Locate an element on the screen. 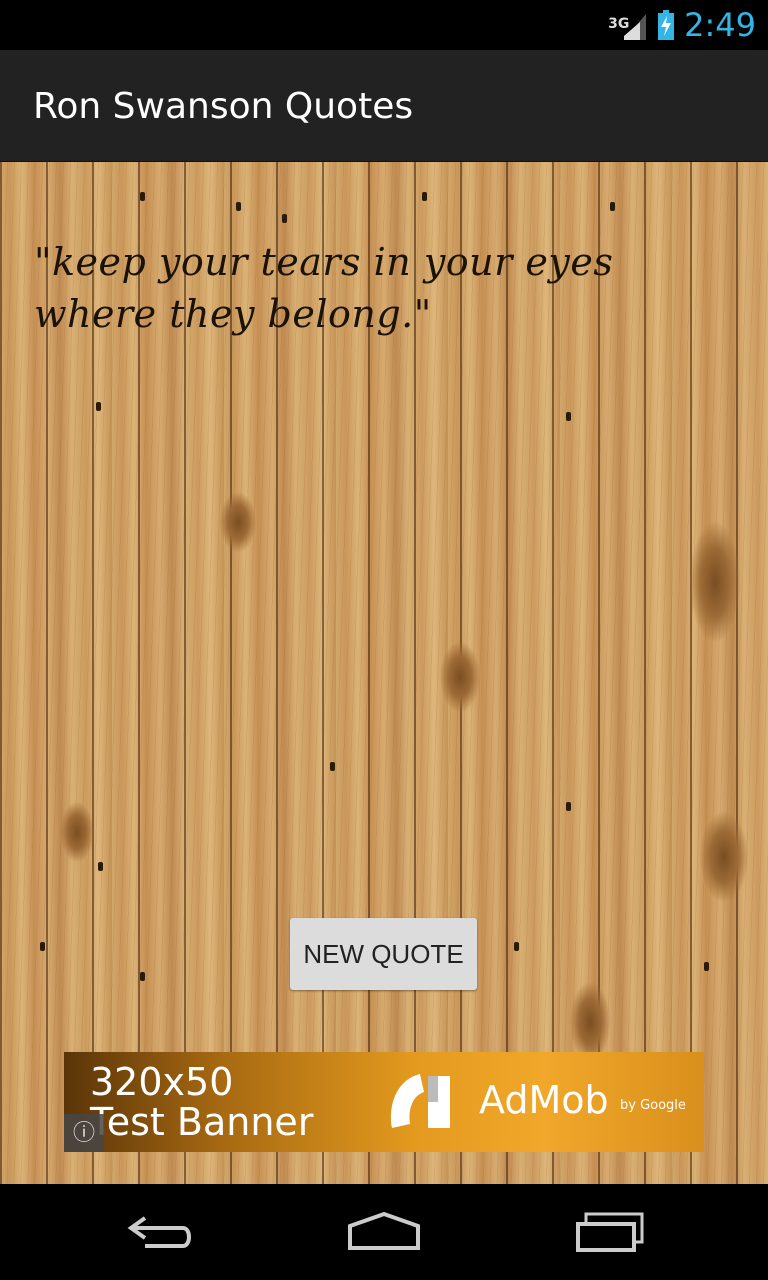 Image resolution: width=768 pixels, height=1280 pixels. status-bar: 3G 2:49 is located at coordinates (384, 25).